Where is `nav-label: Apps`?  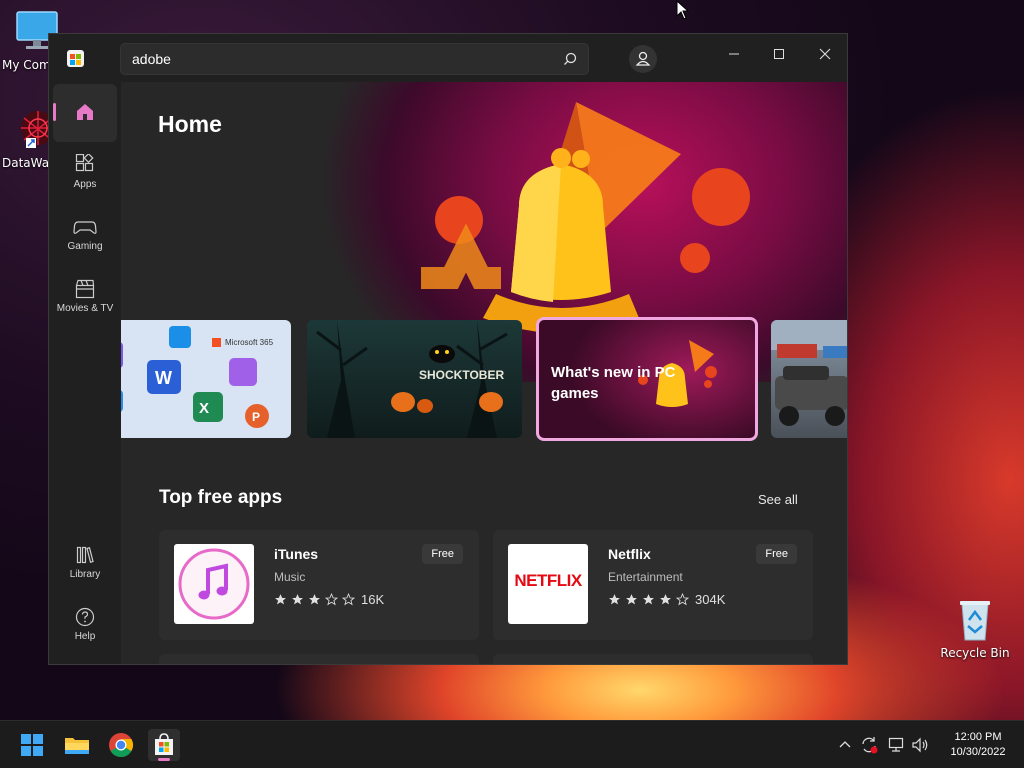
nav-label: Apps is located at coordinates (85, 184).